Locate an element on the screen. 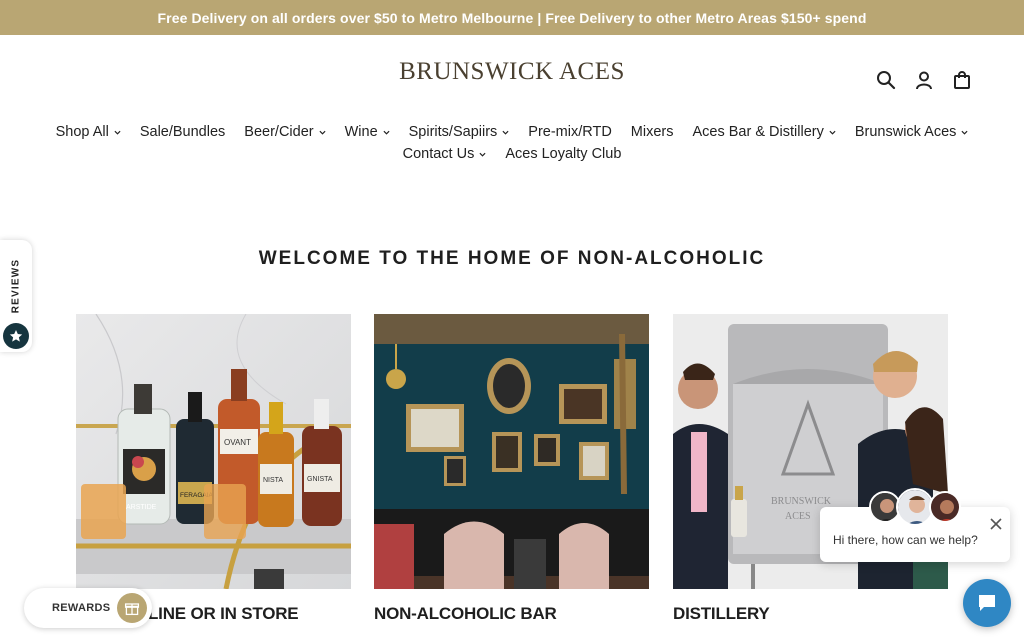  nav-label: Aces Bar & Distillery is located at coordinates (758, 132).